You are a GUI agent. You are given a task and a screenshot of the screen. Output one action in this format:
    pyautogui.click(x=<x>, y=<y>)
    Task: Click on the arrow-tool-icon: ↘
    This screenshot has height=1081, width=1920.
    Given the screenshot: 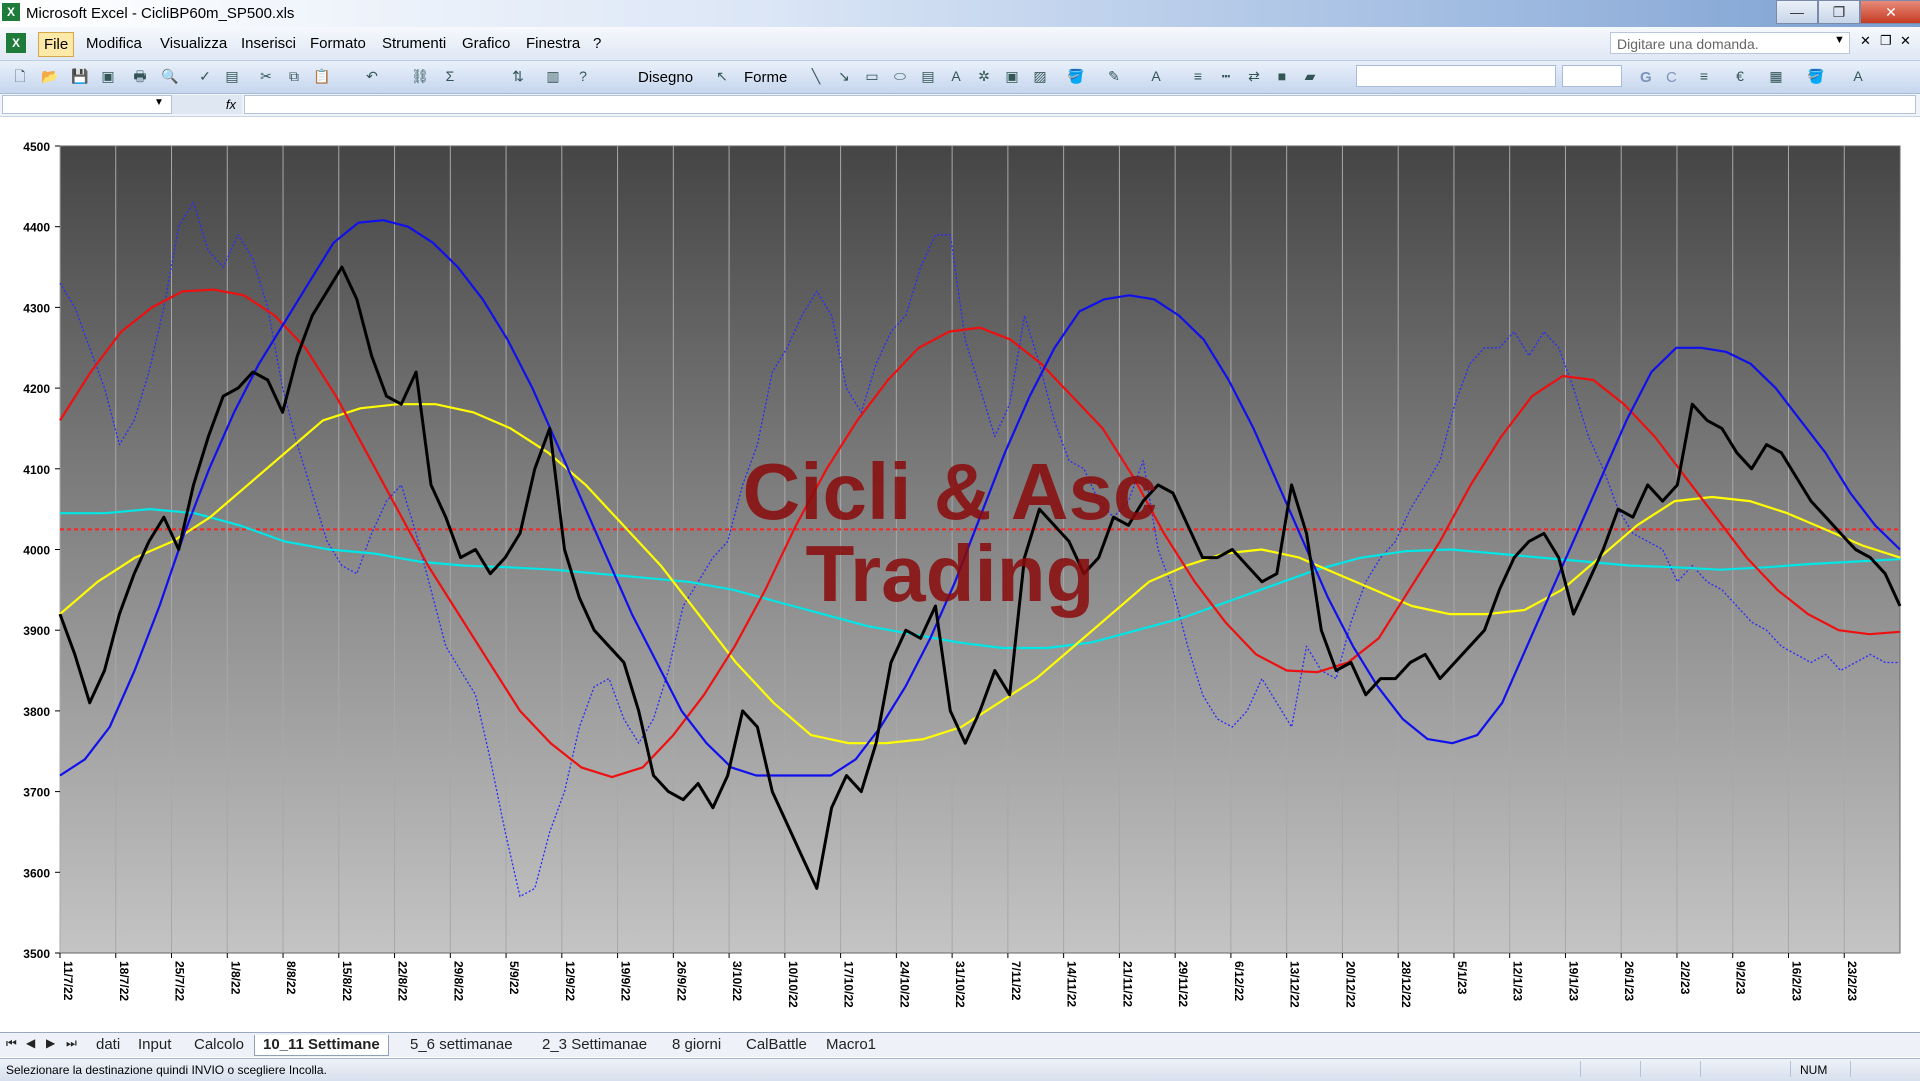 What is the action you would take?
    pyautogui.click(x=844, y=76)
    